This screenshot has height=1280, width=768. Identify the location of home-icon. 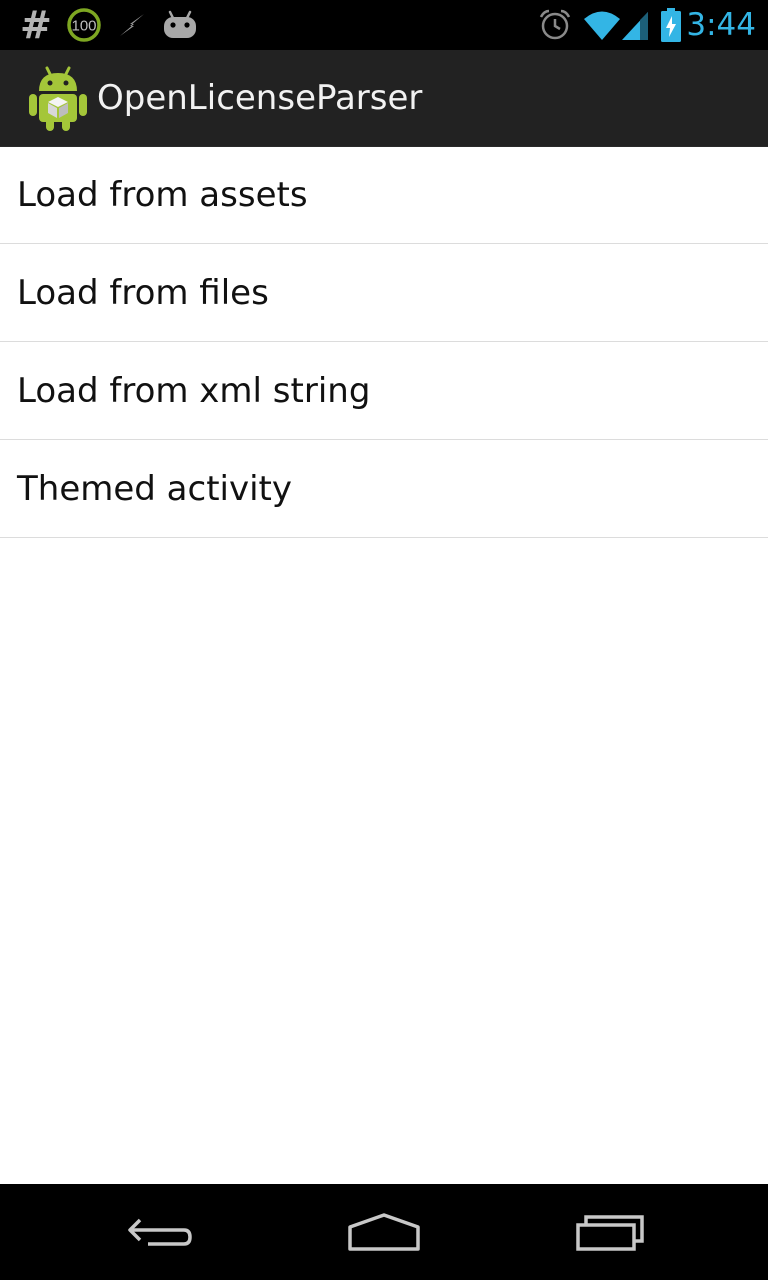
(384, 1232).